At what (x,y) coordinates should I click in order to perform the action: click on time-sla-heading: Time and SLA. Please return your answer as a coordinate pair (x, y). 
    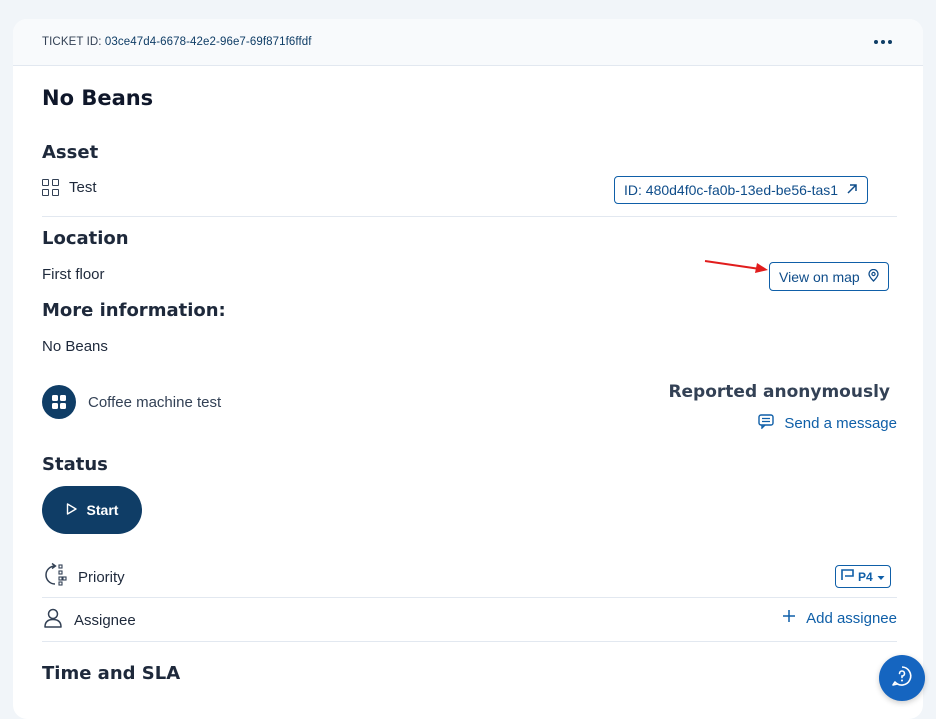
    Looking at the image, I should click on (111, 673).